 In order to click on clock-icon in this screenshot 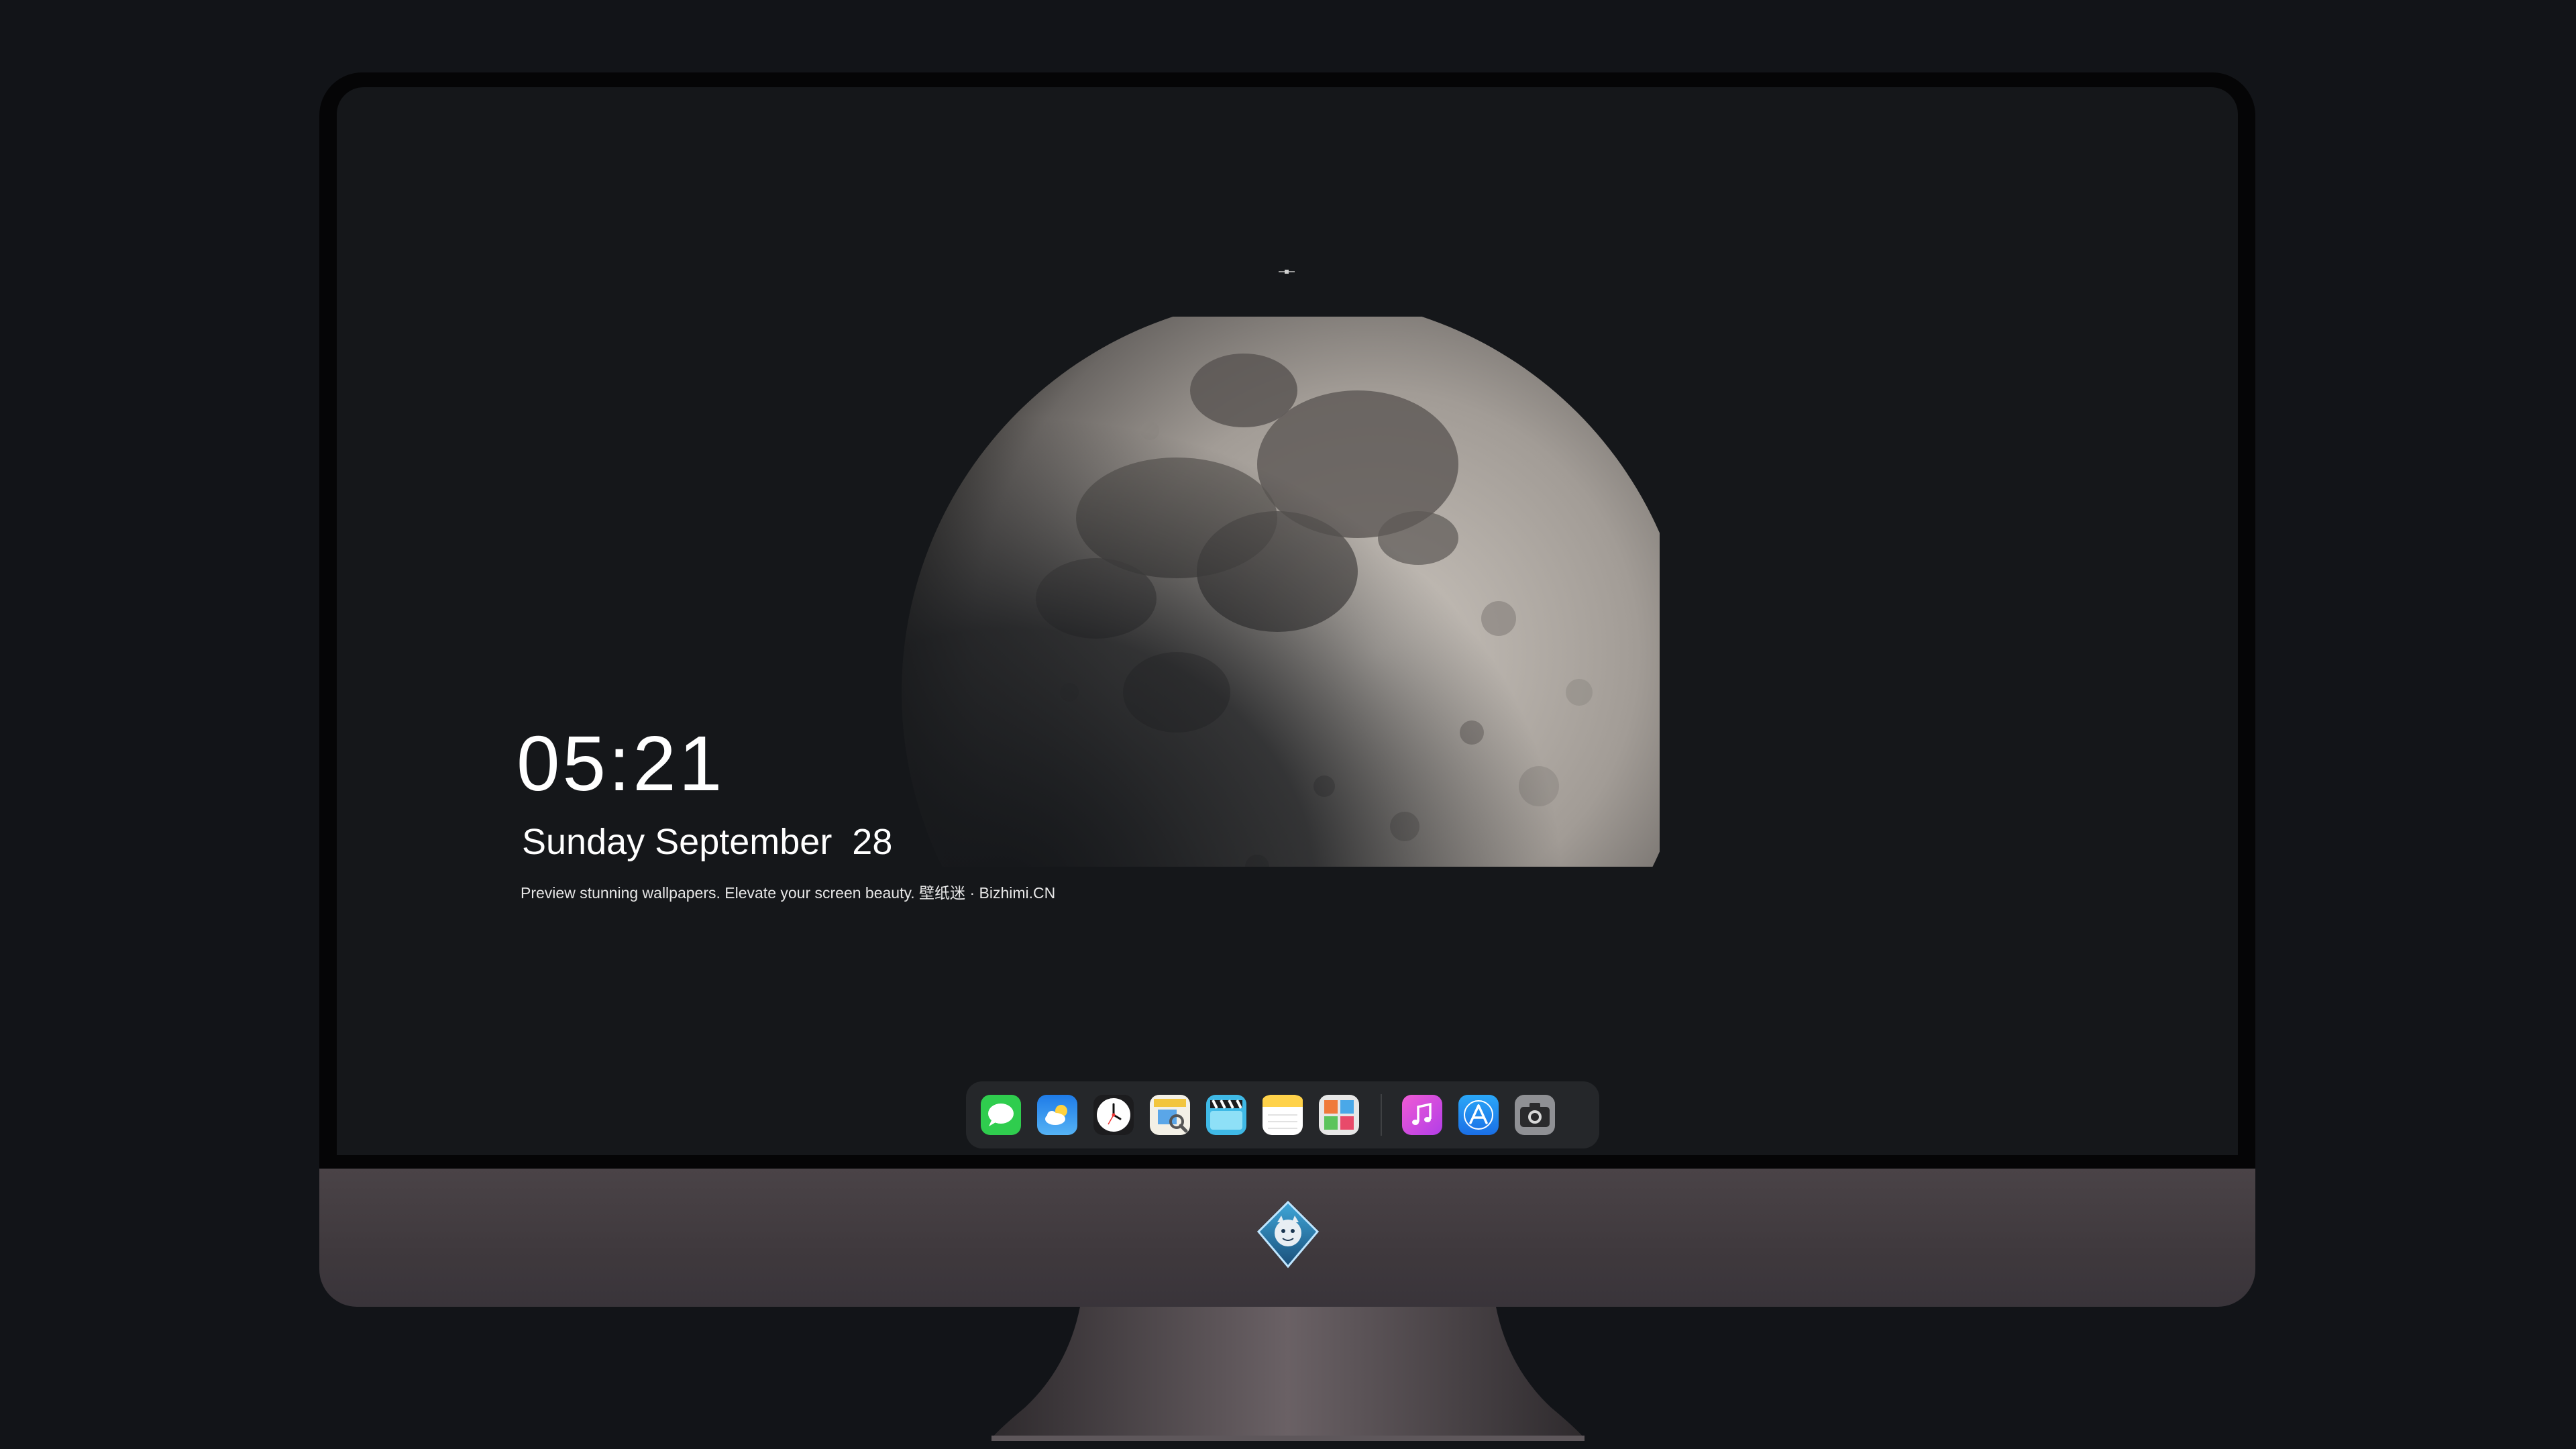, I will do `click(1113, 1115)`.